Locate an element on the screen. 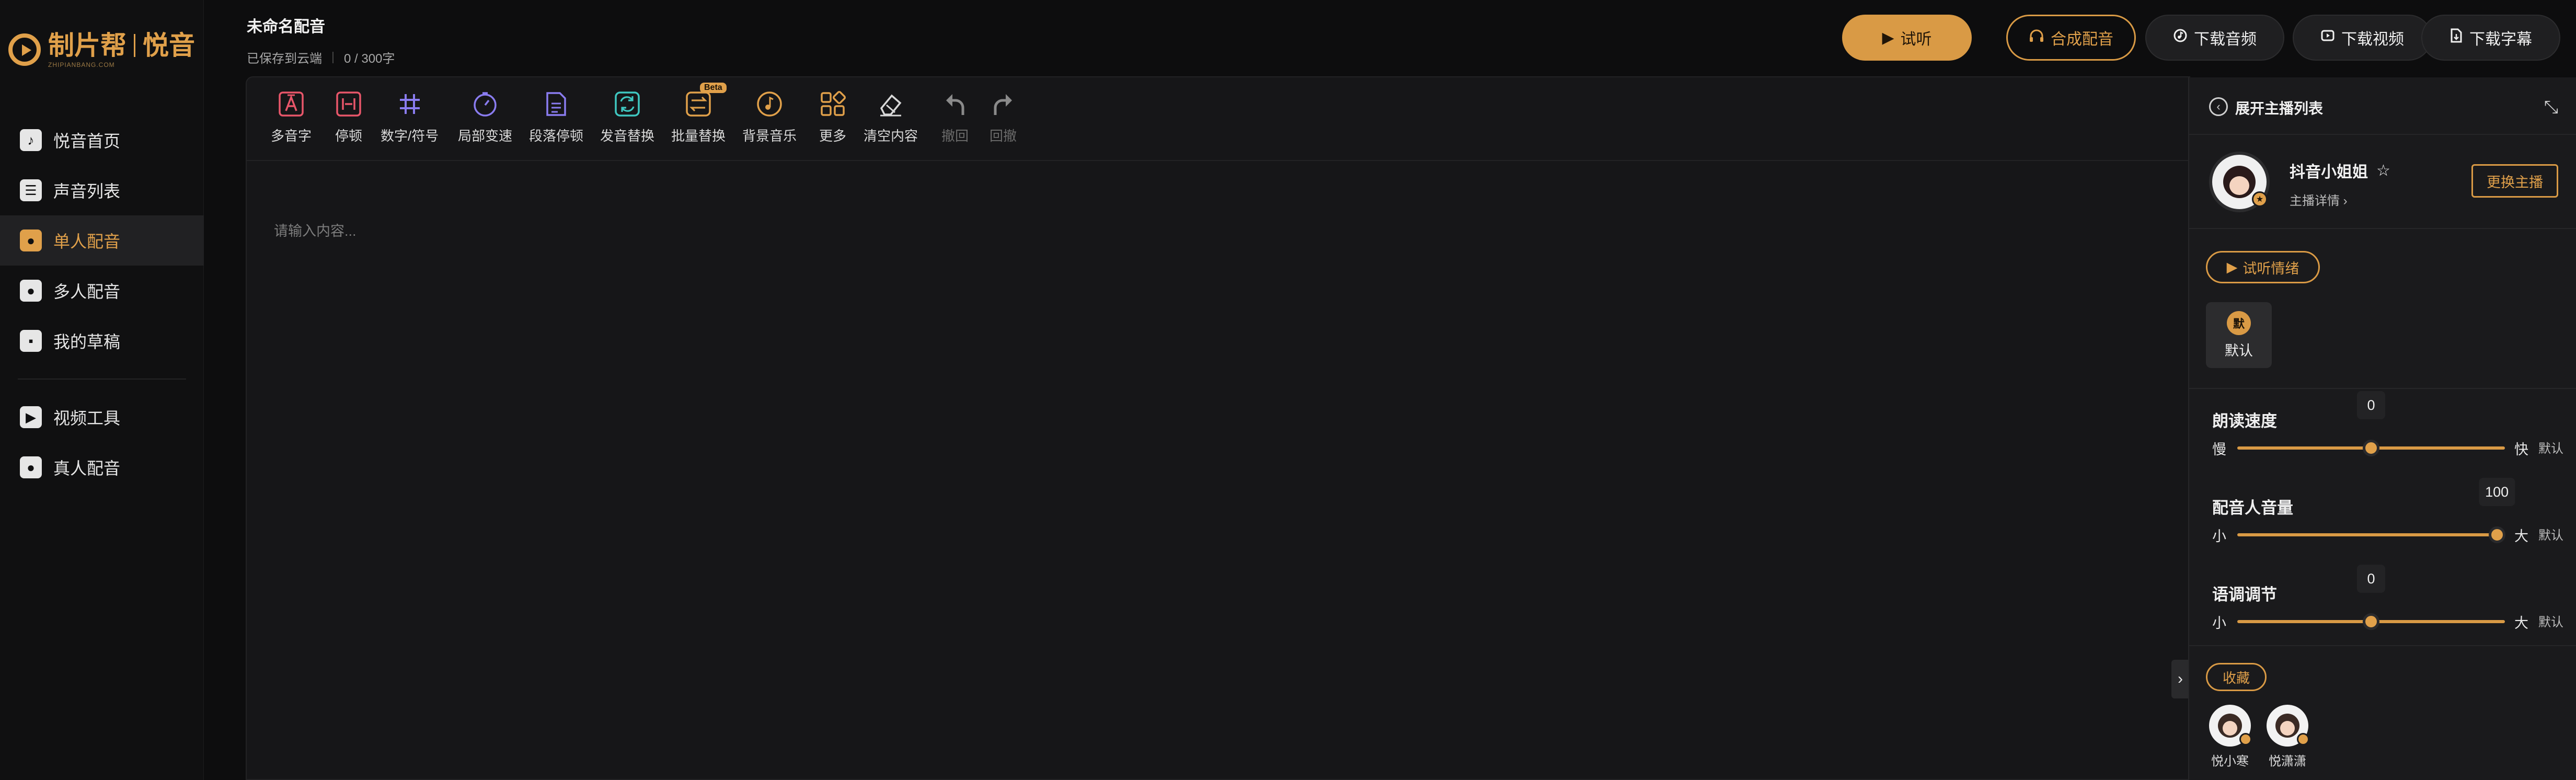 The width and height of the screenshot is (2576, 780). favorite-anchor-item: 悦潇潇 is located at coordinates (2288, 737).